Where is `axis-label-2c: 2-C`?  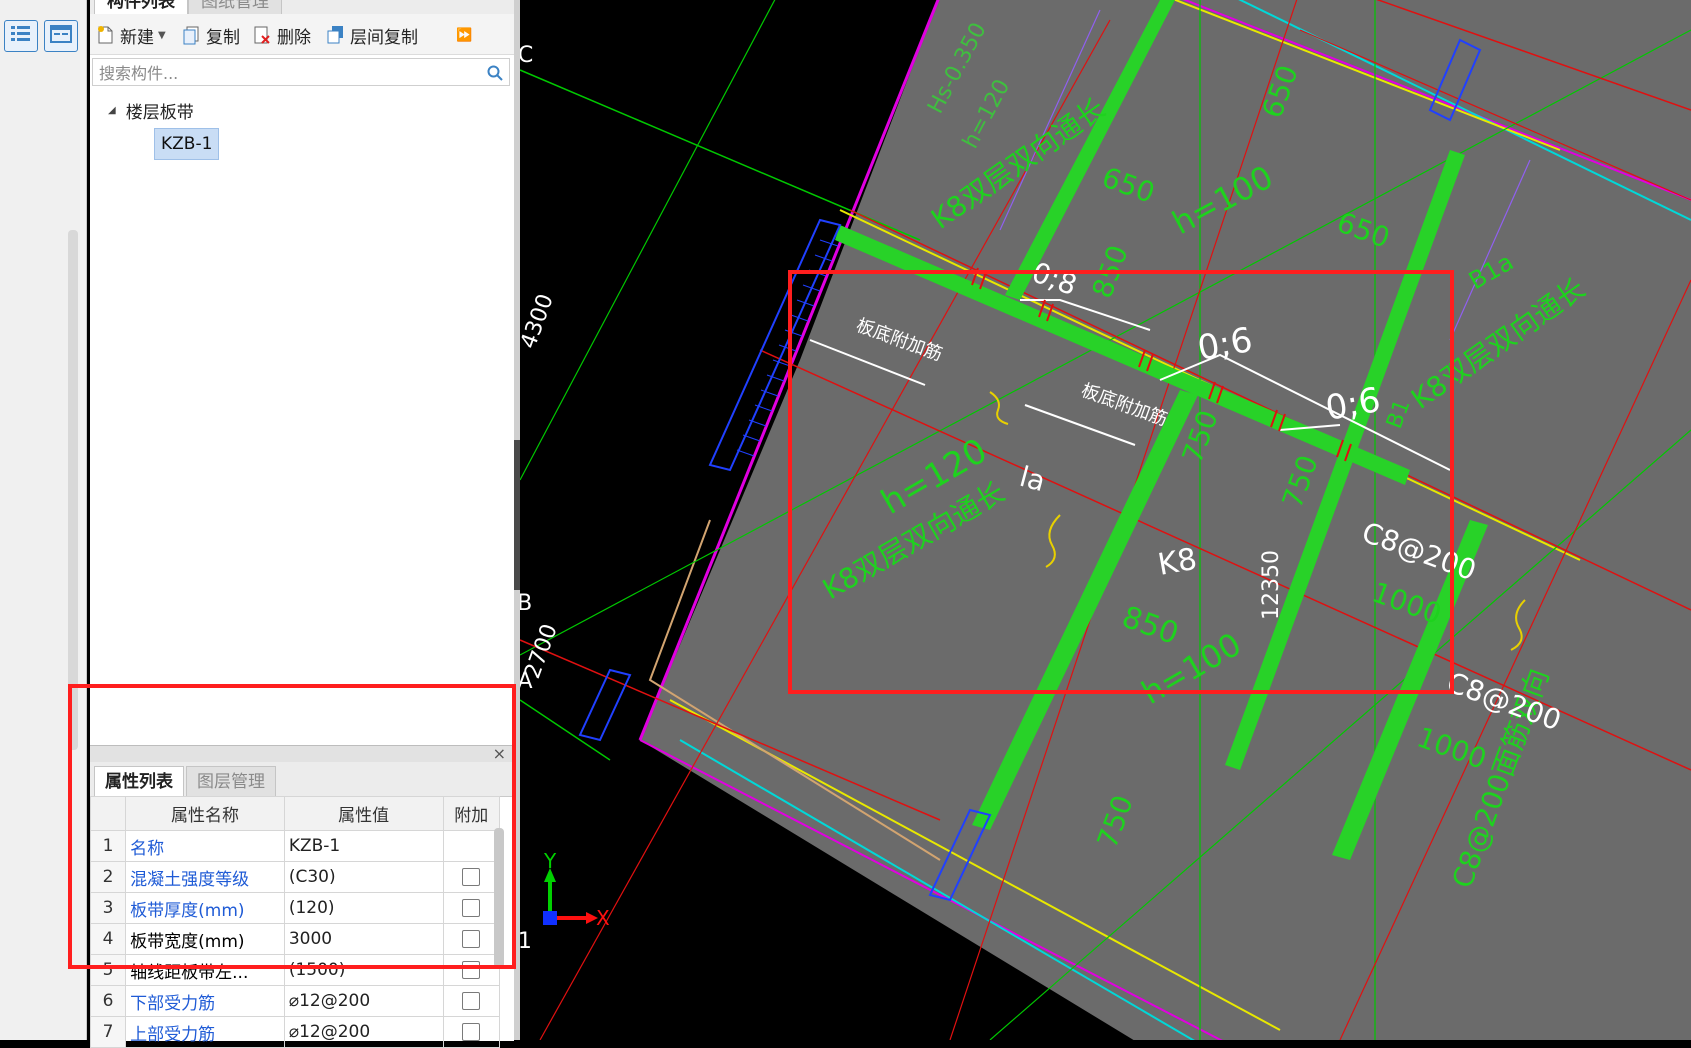 axis-label-2c: 2-C is located at coordinates (526, 55).